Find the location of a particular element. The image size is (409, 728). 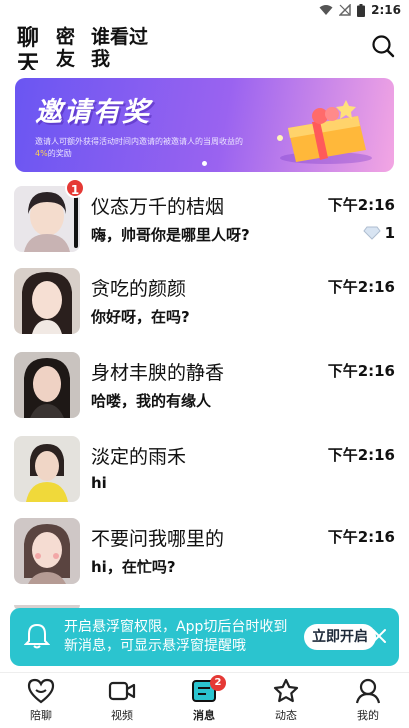

status-bar: 2:16 is located at coordinates (204, 10).